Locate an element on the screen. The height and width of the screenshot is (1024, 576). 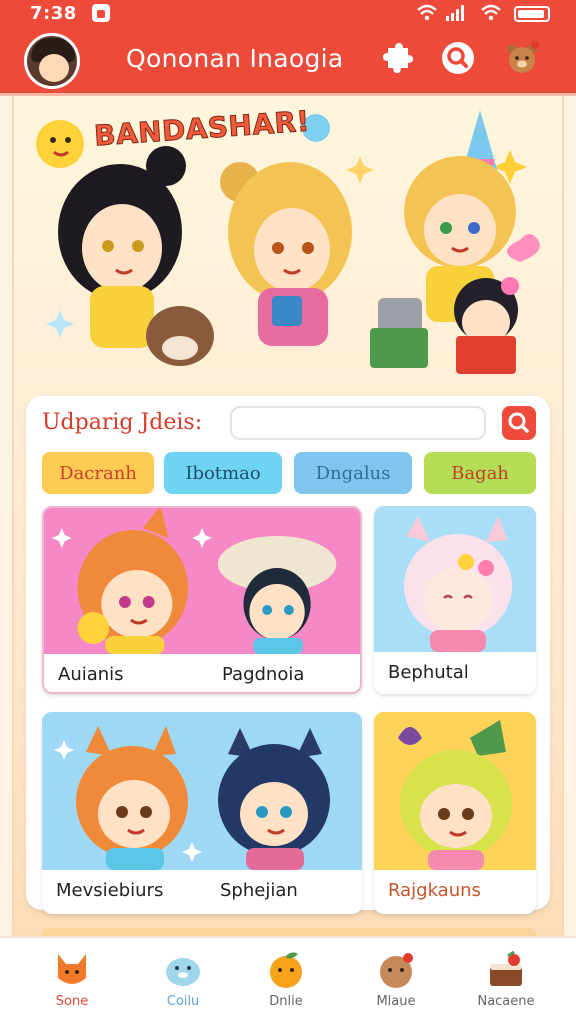
character-card: Rajgkauns is located at coordinates (455, 813).